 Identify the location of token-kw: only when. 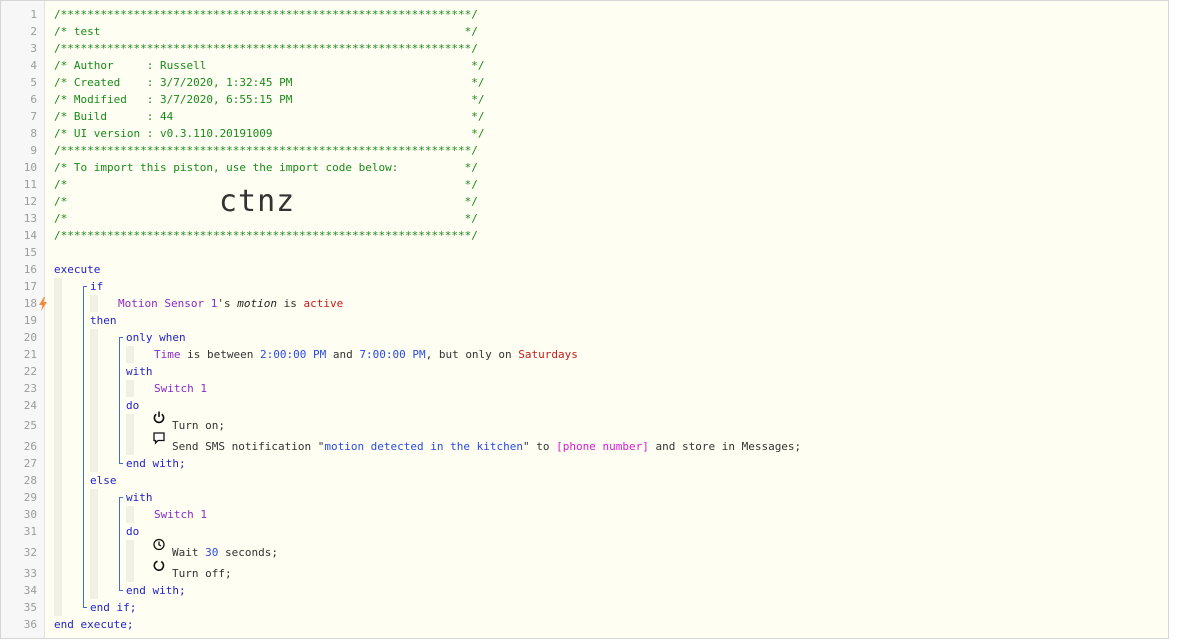
(156, 337).